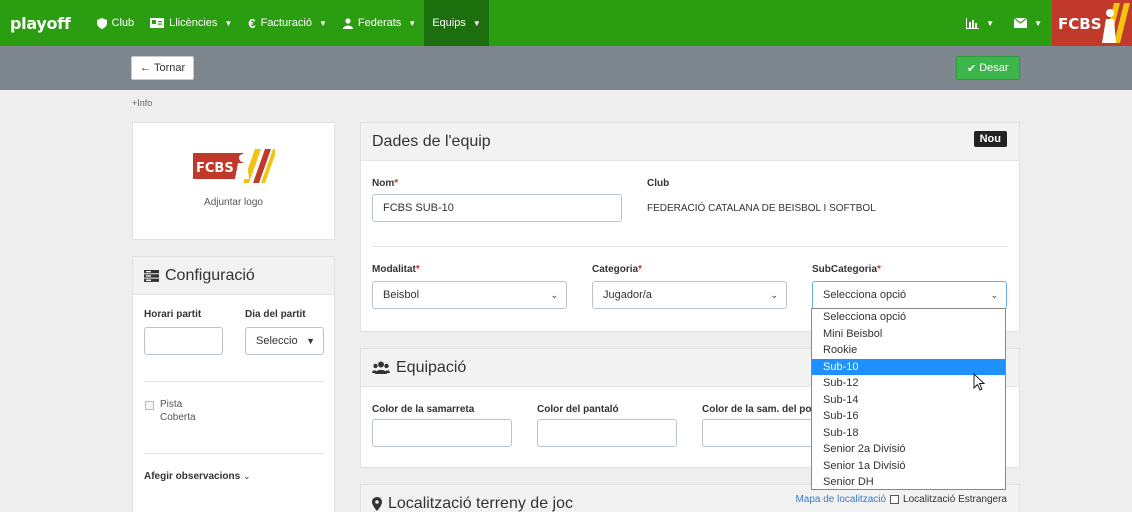 The height and width of the screenshot is (512, 1132). I want to click on subcategoria-option: Sub-18, so click(908, 433).